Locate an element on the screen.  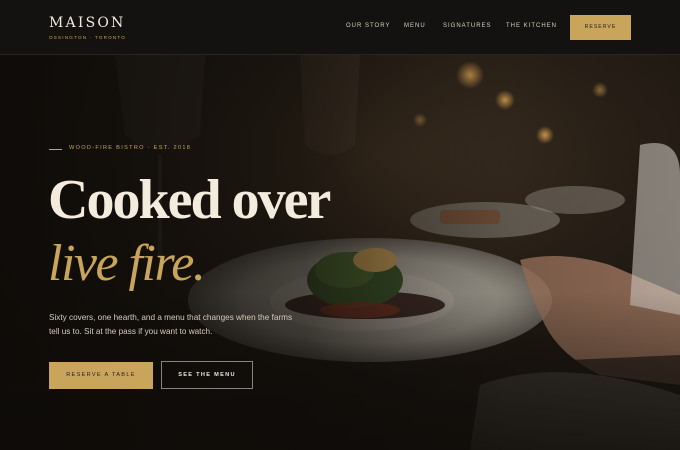
eyebrow-rule is located at coordinates (55, 149).